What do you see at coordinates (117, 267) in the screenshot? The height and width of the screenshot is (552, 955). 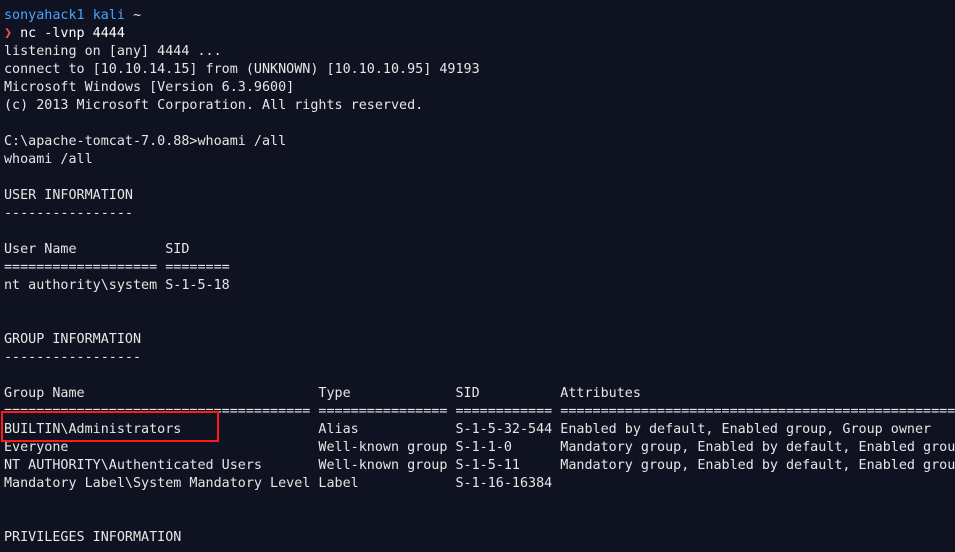 I see `output-line: =================== ========` at bounding box center [117, 267].